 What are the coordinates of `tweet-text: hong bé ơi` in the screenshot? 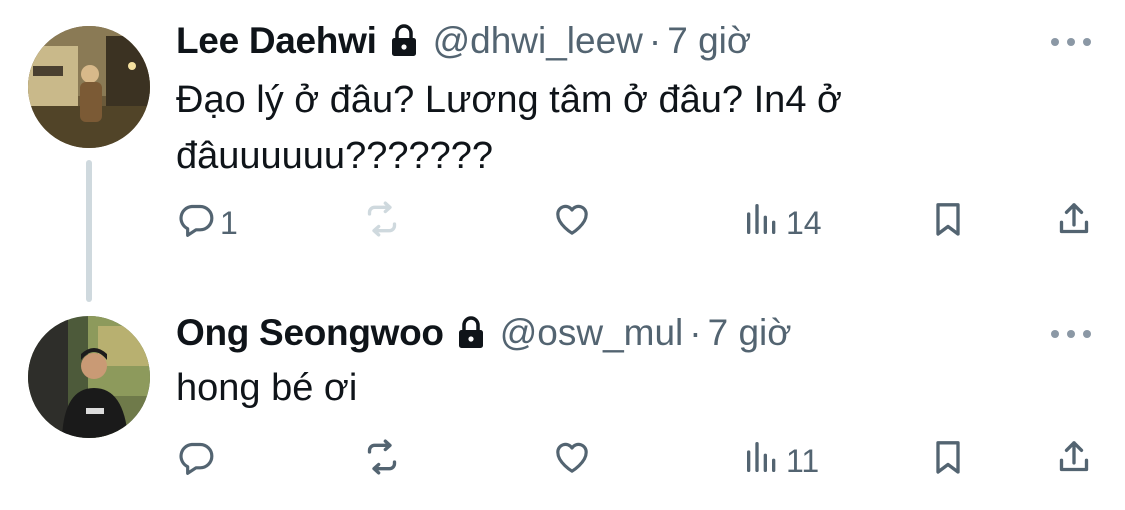 It's located at (267, 388).